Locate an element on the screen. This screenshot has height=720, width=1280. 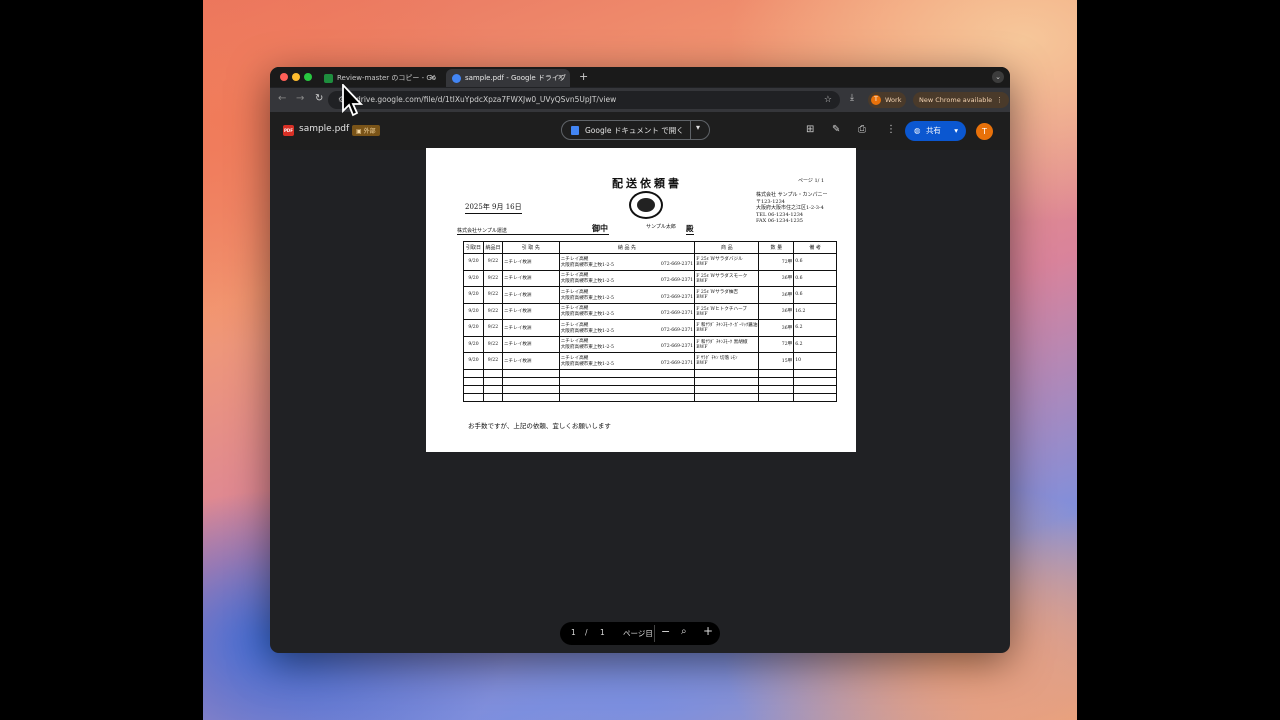
maximize-window-button is located at coordinates (308, 77).